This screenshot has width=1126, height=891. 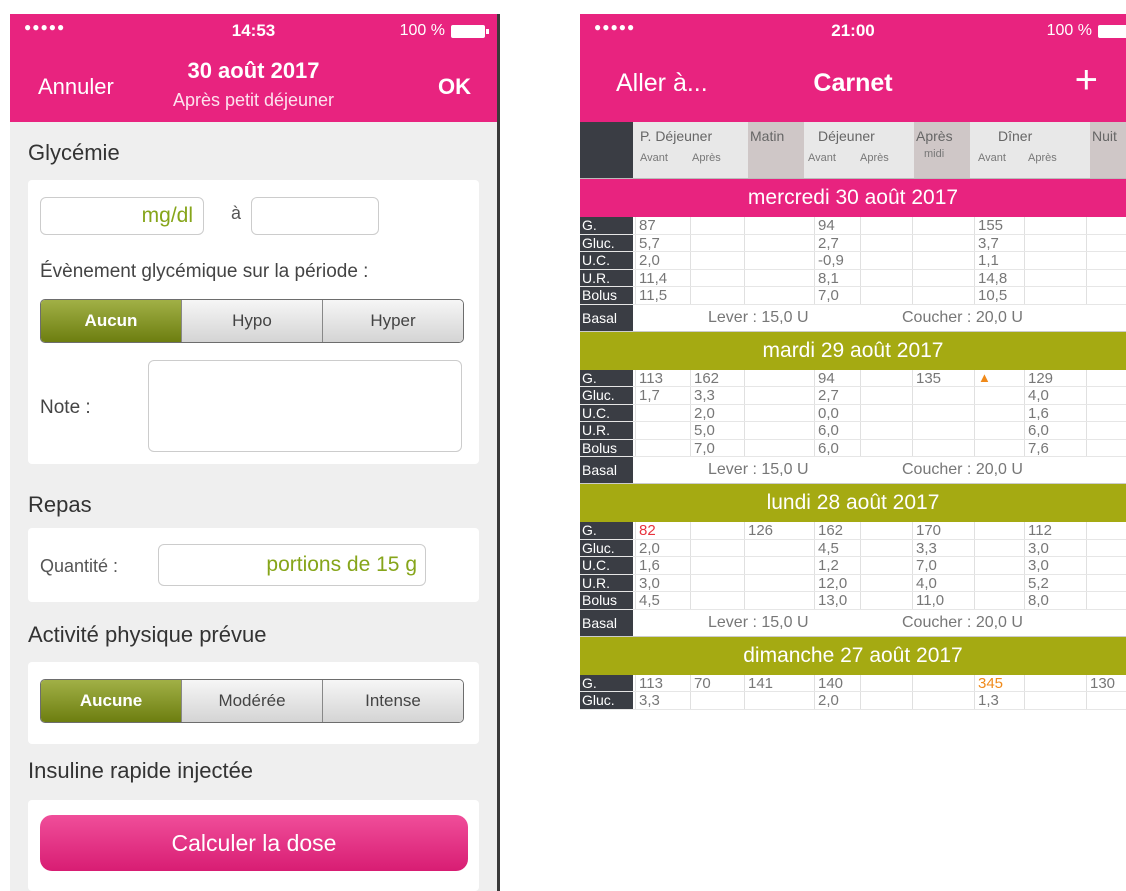 I want to click on col-diner-avant: Avant, so click(x=992, y=158).